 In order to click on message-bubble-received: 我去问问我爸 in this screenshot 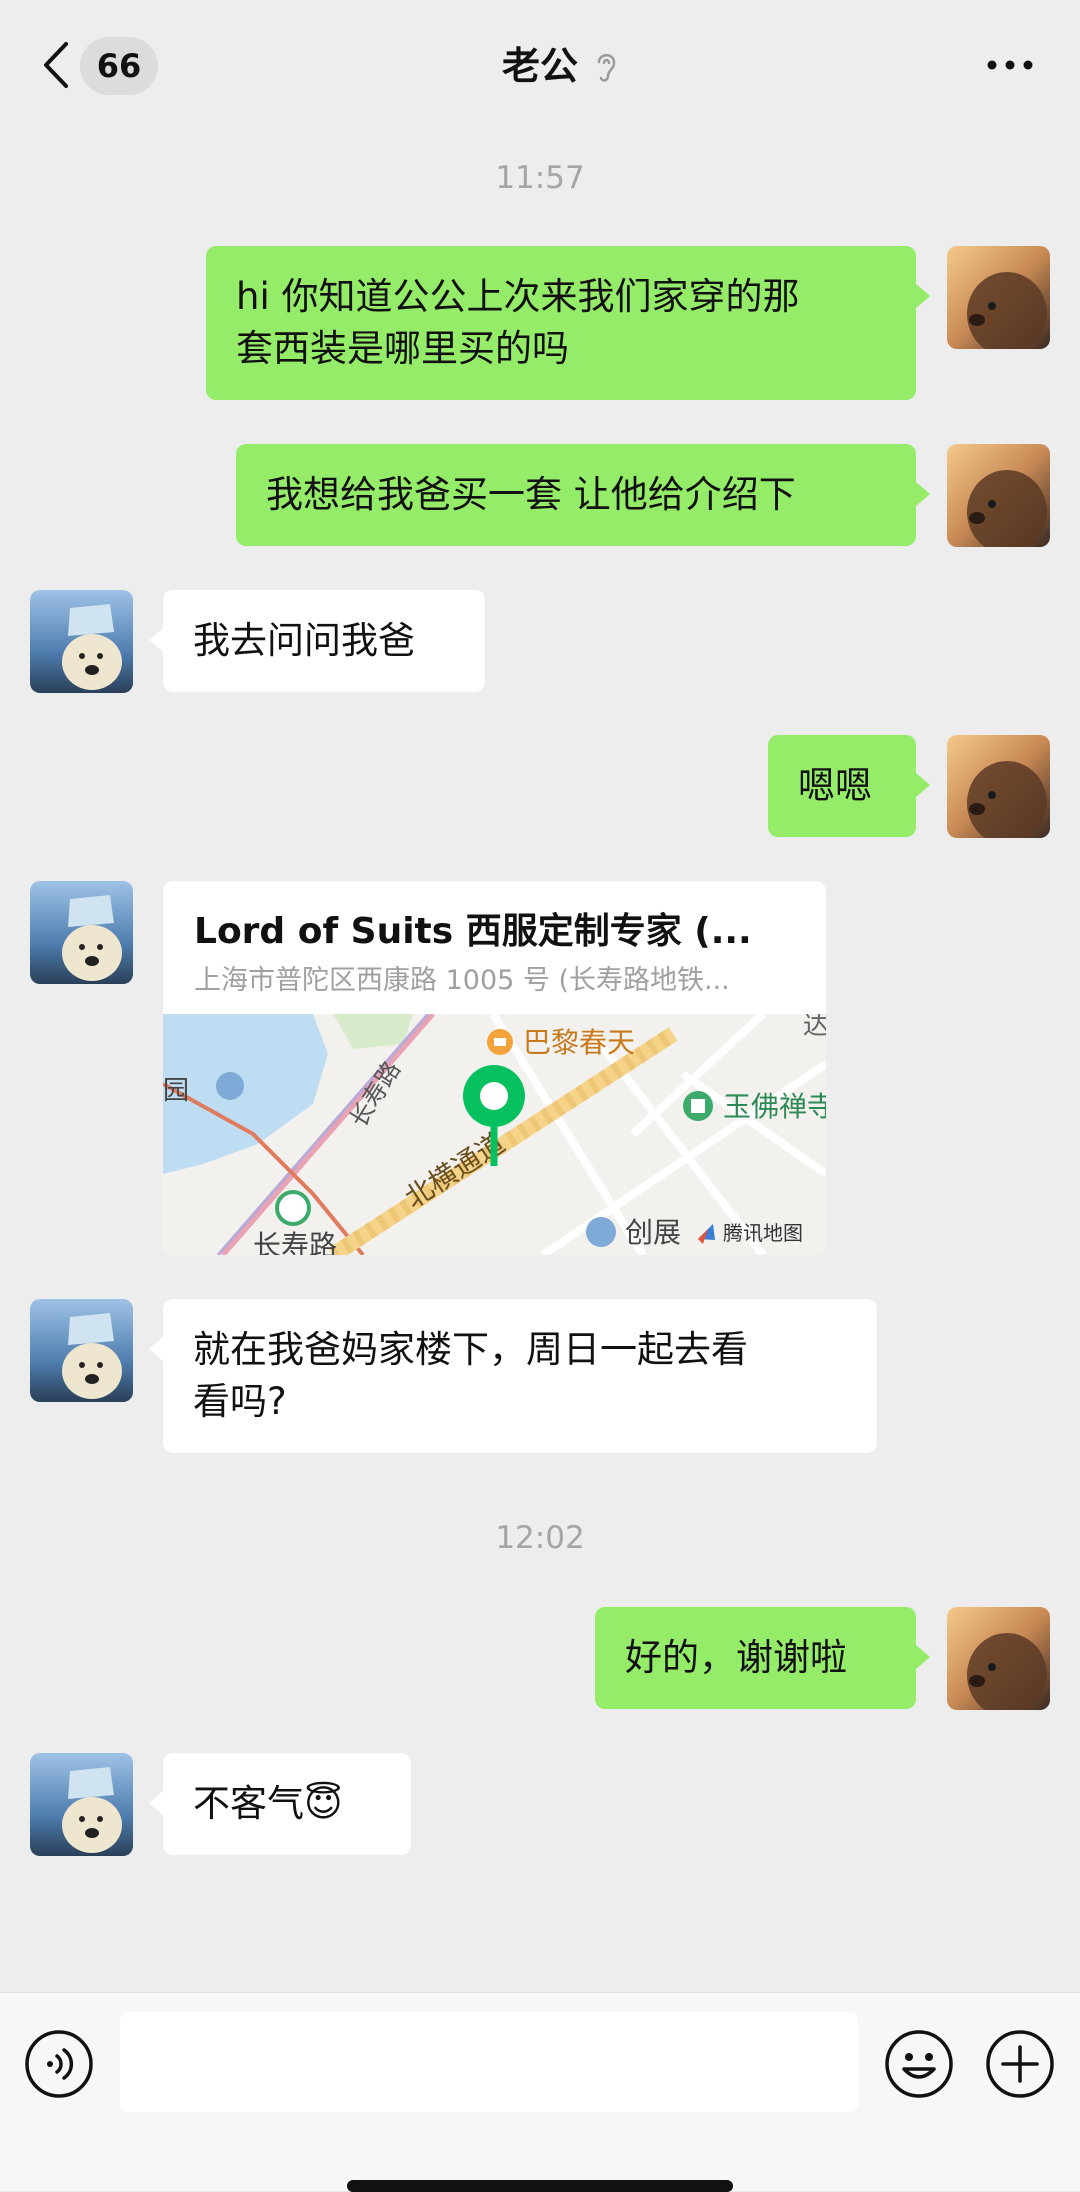, I will do `click(317, 641)`.